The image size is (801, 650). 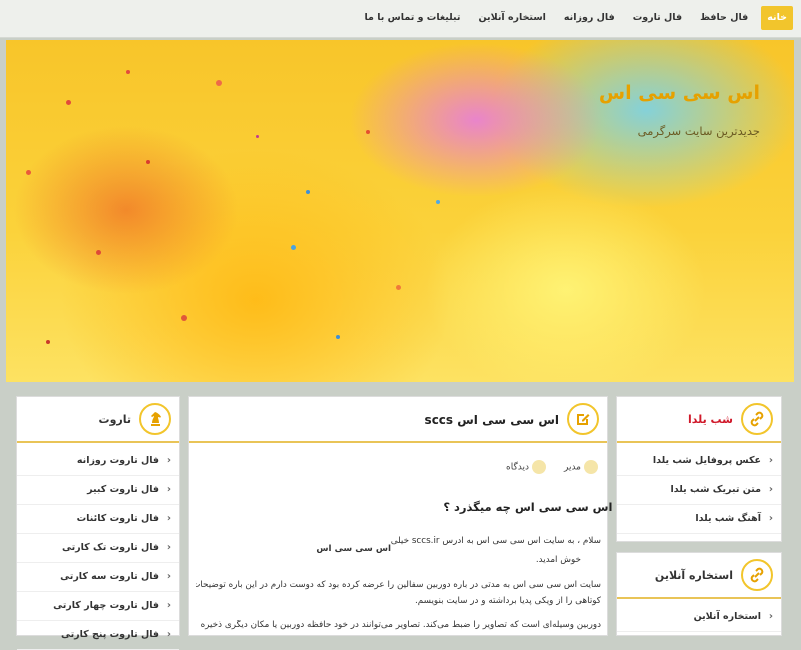 I want to click on chess-knight-icon, so click(x=155, y=419).